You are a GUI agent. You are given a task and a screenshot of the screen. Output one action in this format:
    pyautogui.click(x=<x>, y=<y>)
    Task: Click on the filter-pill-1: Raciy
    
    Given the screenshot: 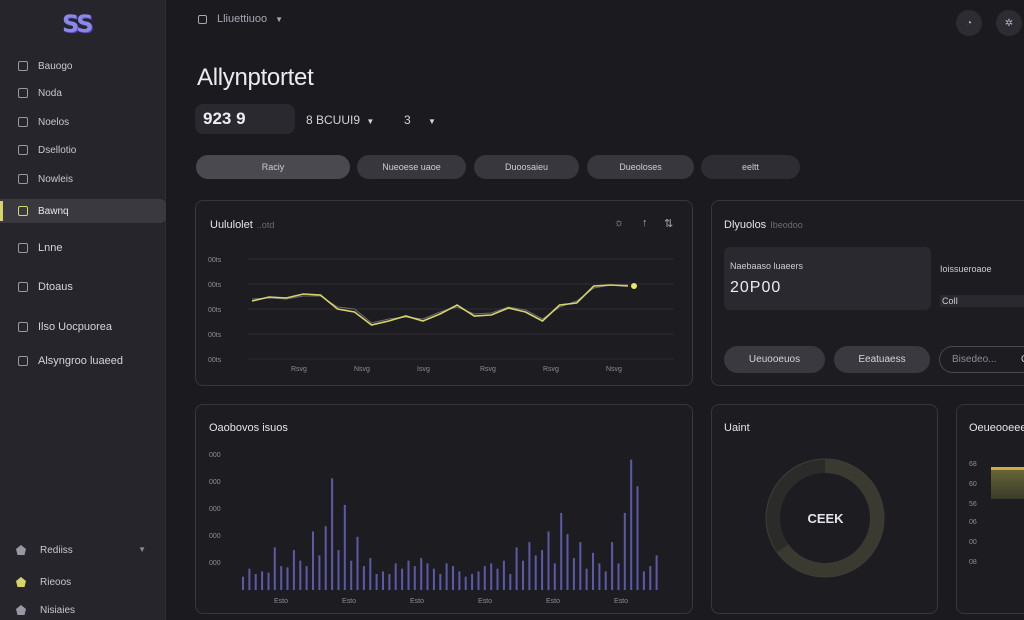 What is the action you would take?
    pyautogui.click(x=273, y=167)
    